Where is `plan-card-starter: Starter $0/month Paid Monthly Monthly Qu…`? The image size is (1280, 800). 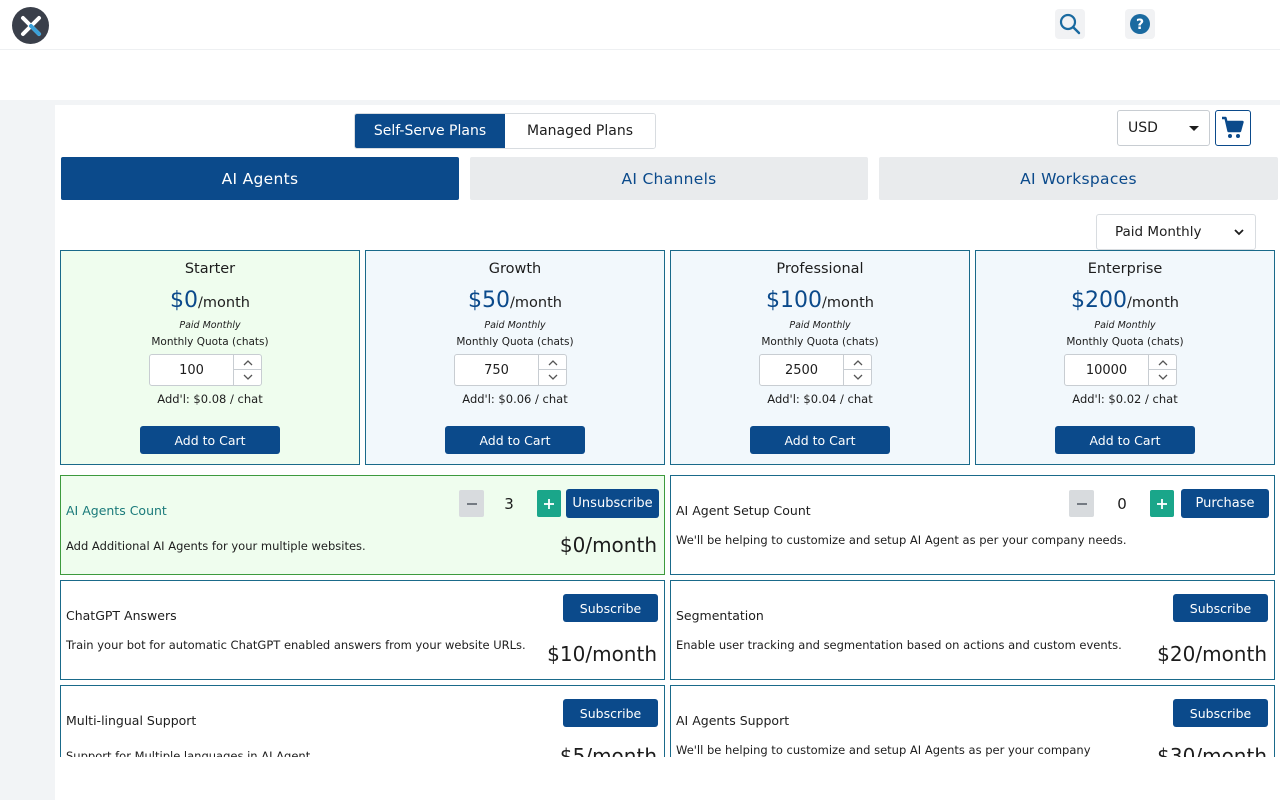 plan-card-starter: Starter $0/month Paid Monthly Monthly Qu… is located at coordinates (210, 357).